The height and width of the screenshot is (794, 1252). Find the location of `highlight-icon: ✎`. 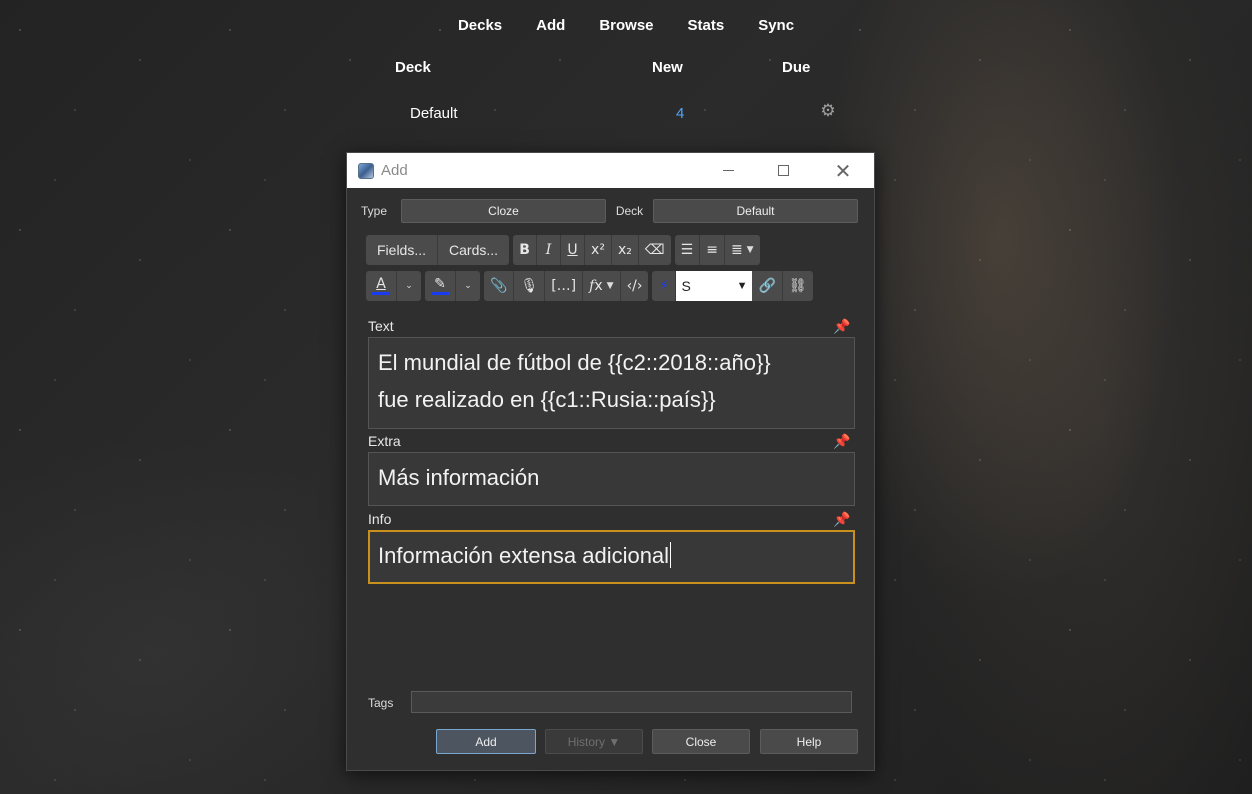

highlight-icon: ✎ is located at coordinates (440, 286).